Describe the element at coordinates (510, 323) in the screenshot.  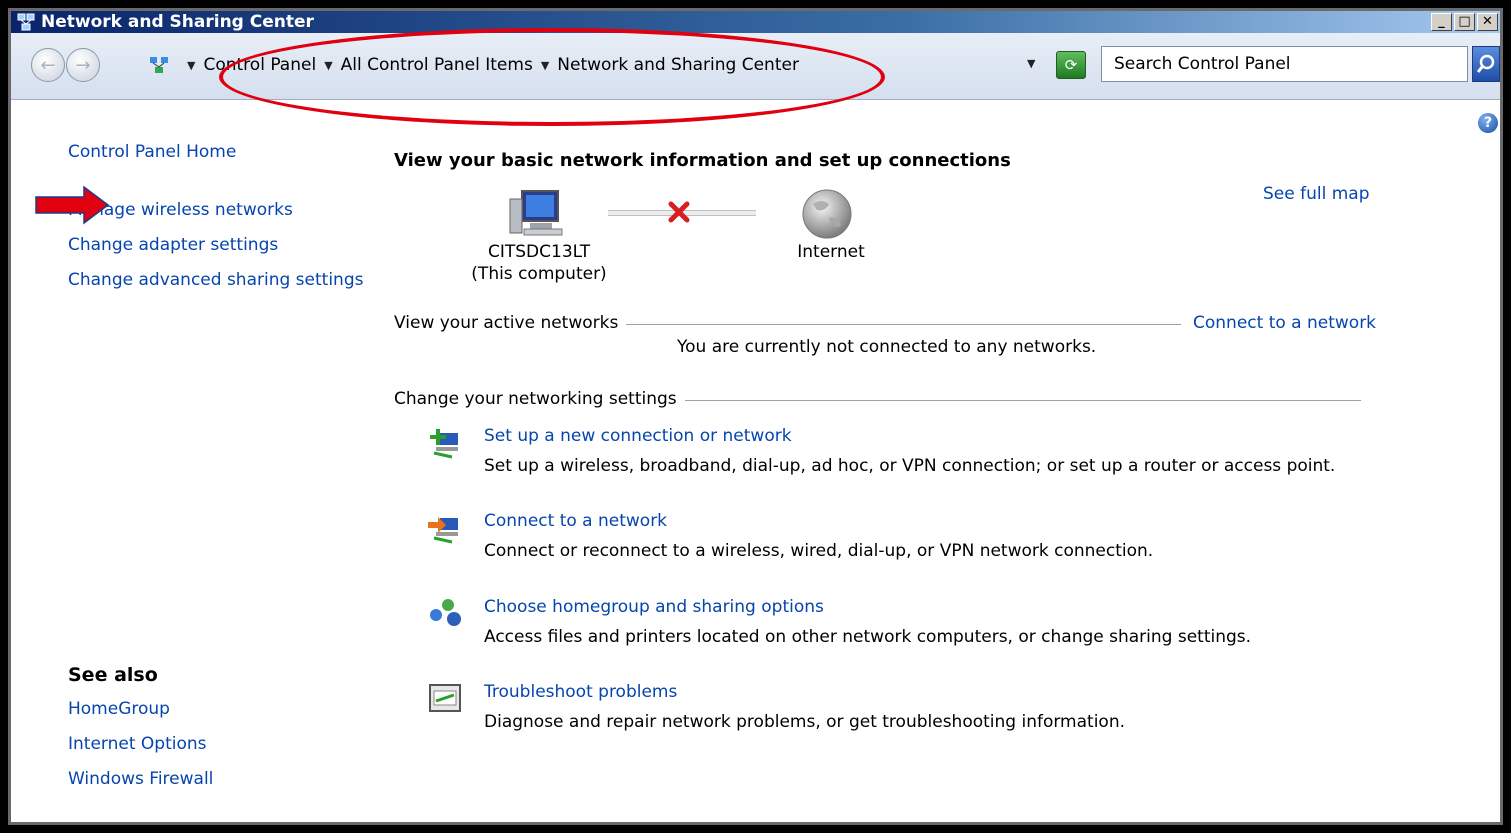
I see `active-networks-heading: View your active networks` at that location.